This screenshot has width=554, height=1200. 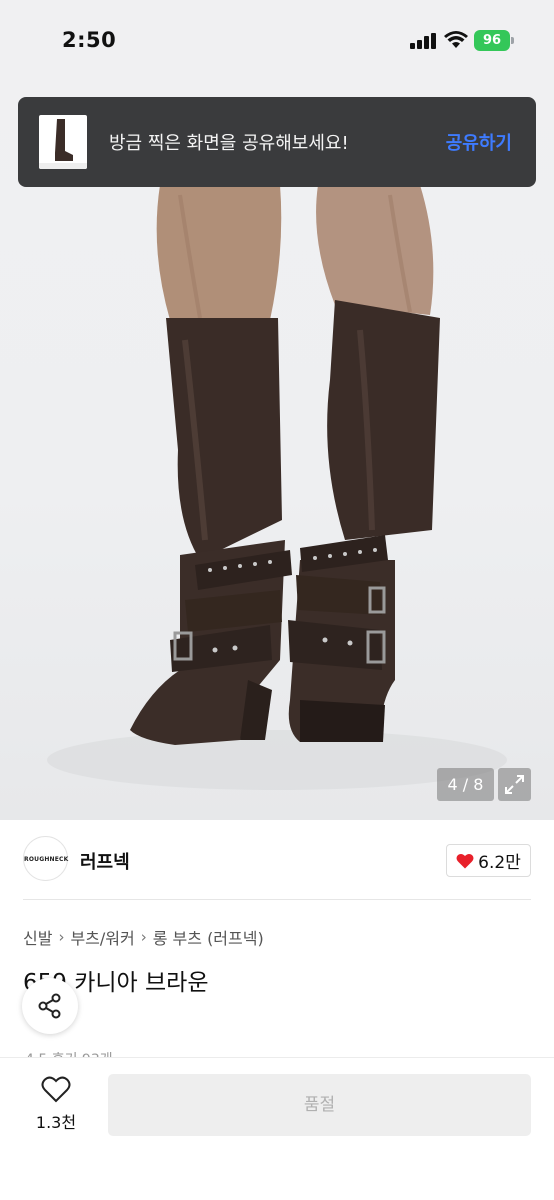 I want to click on screenshot-thumbnail, so click(x=63, y=142).